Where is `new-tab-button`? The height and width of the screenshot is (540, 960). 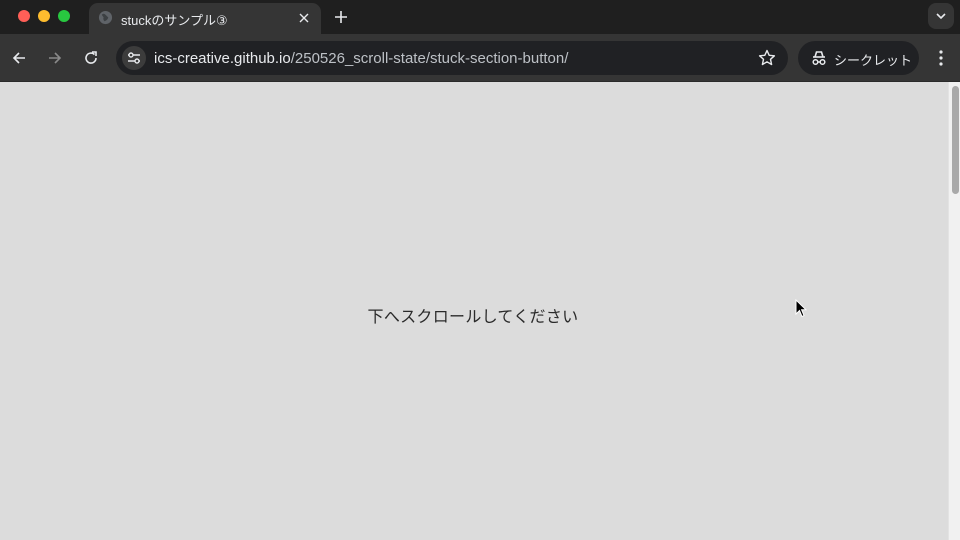
new-tab-button is located at coordinates (341, 17).